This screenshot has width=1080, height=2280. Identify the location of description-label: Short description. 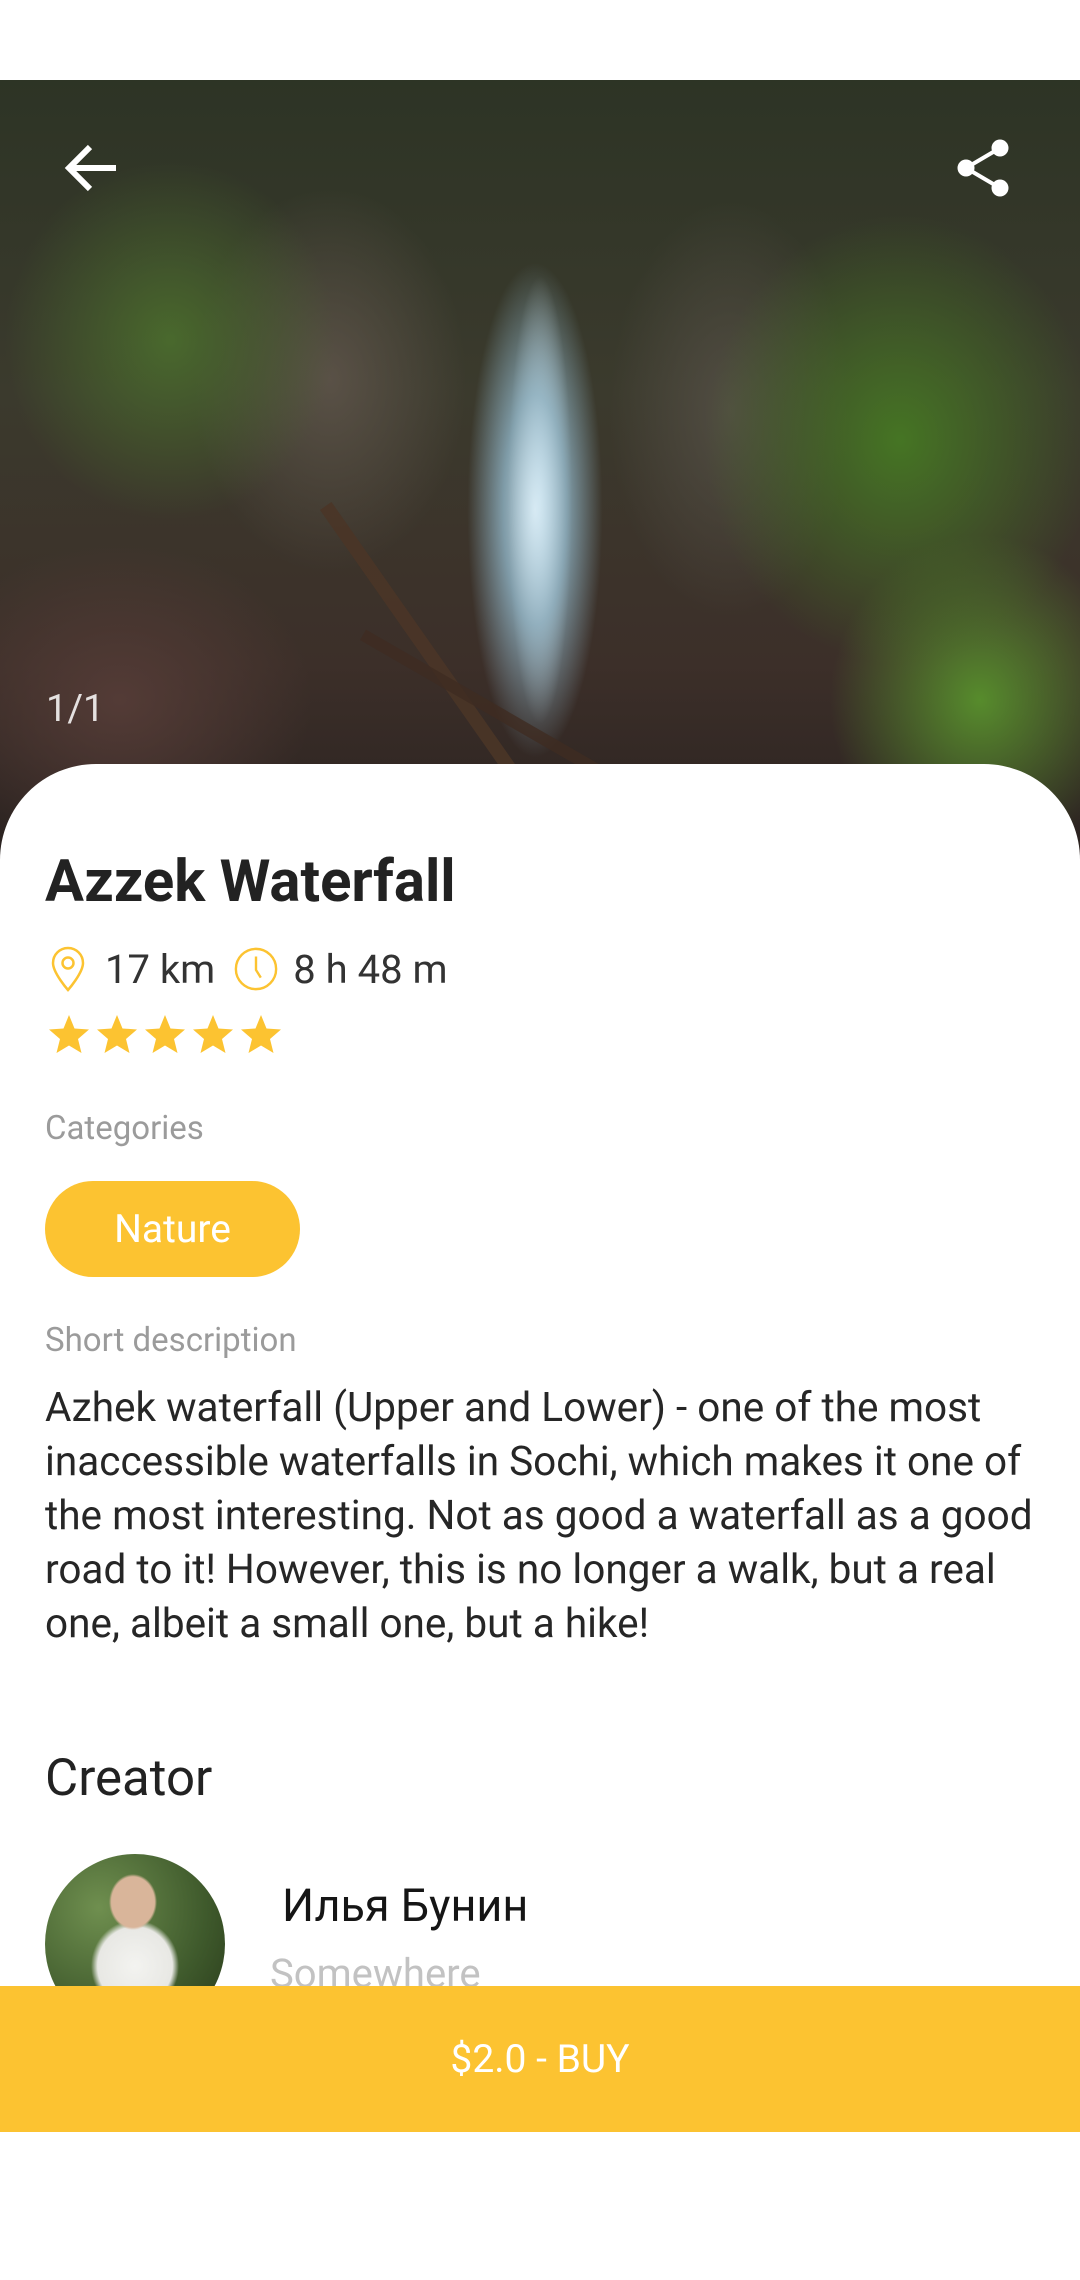
(171, 1340).